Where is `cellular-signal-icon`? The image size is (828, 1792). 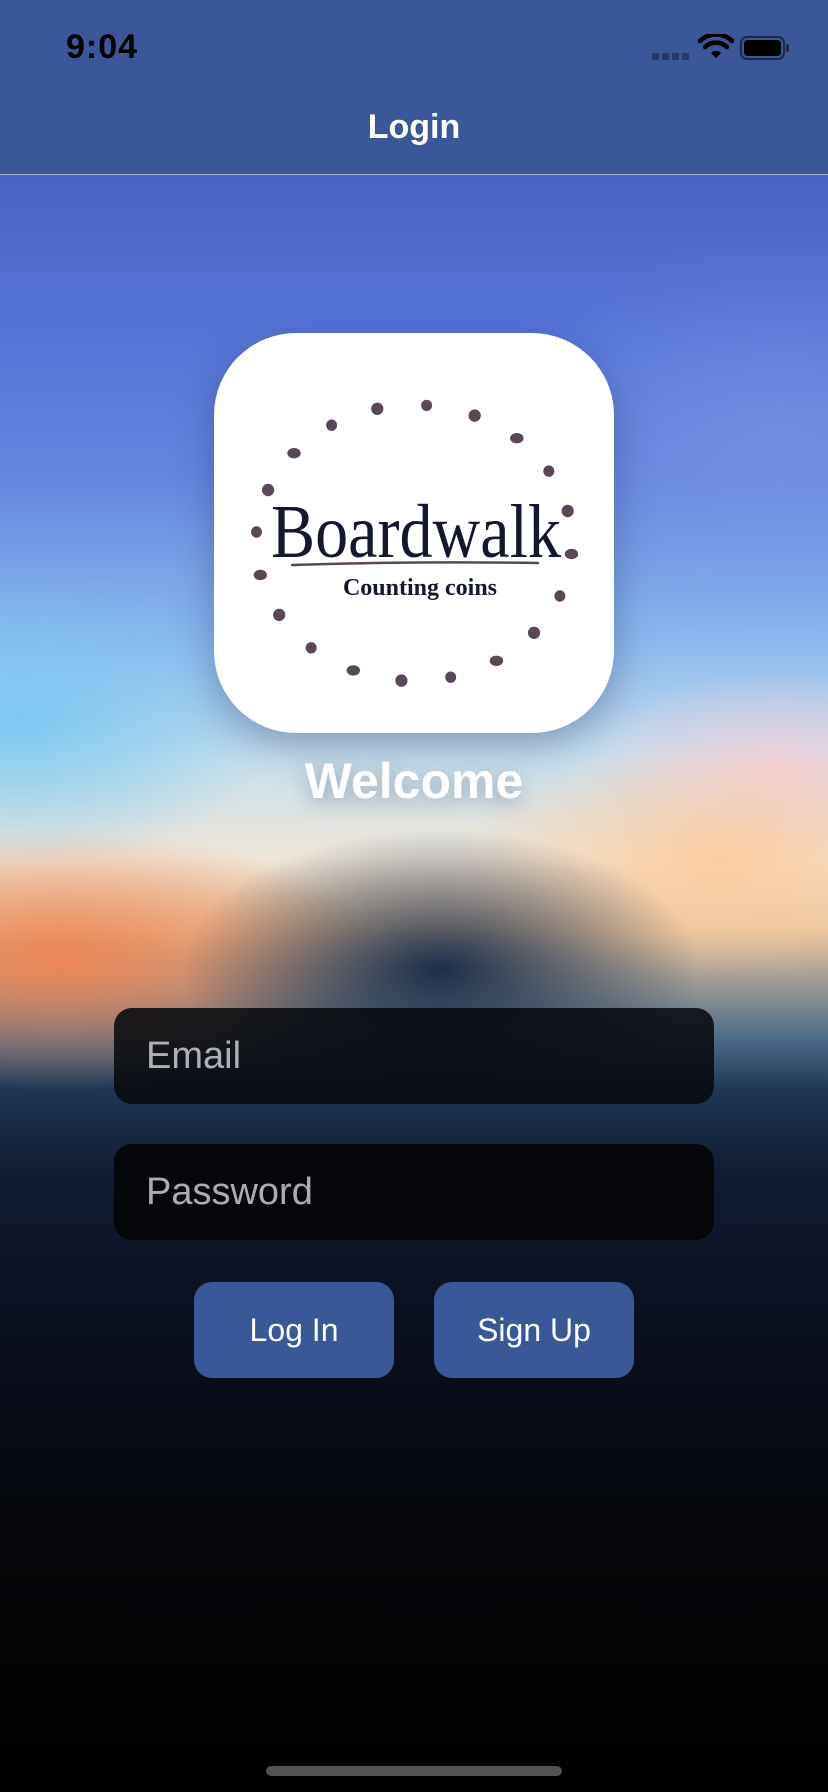 cellular-signal-icon is located at coordinates (671, 57).